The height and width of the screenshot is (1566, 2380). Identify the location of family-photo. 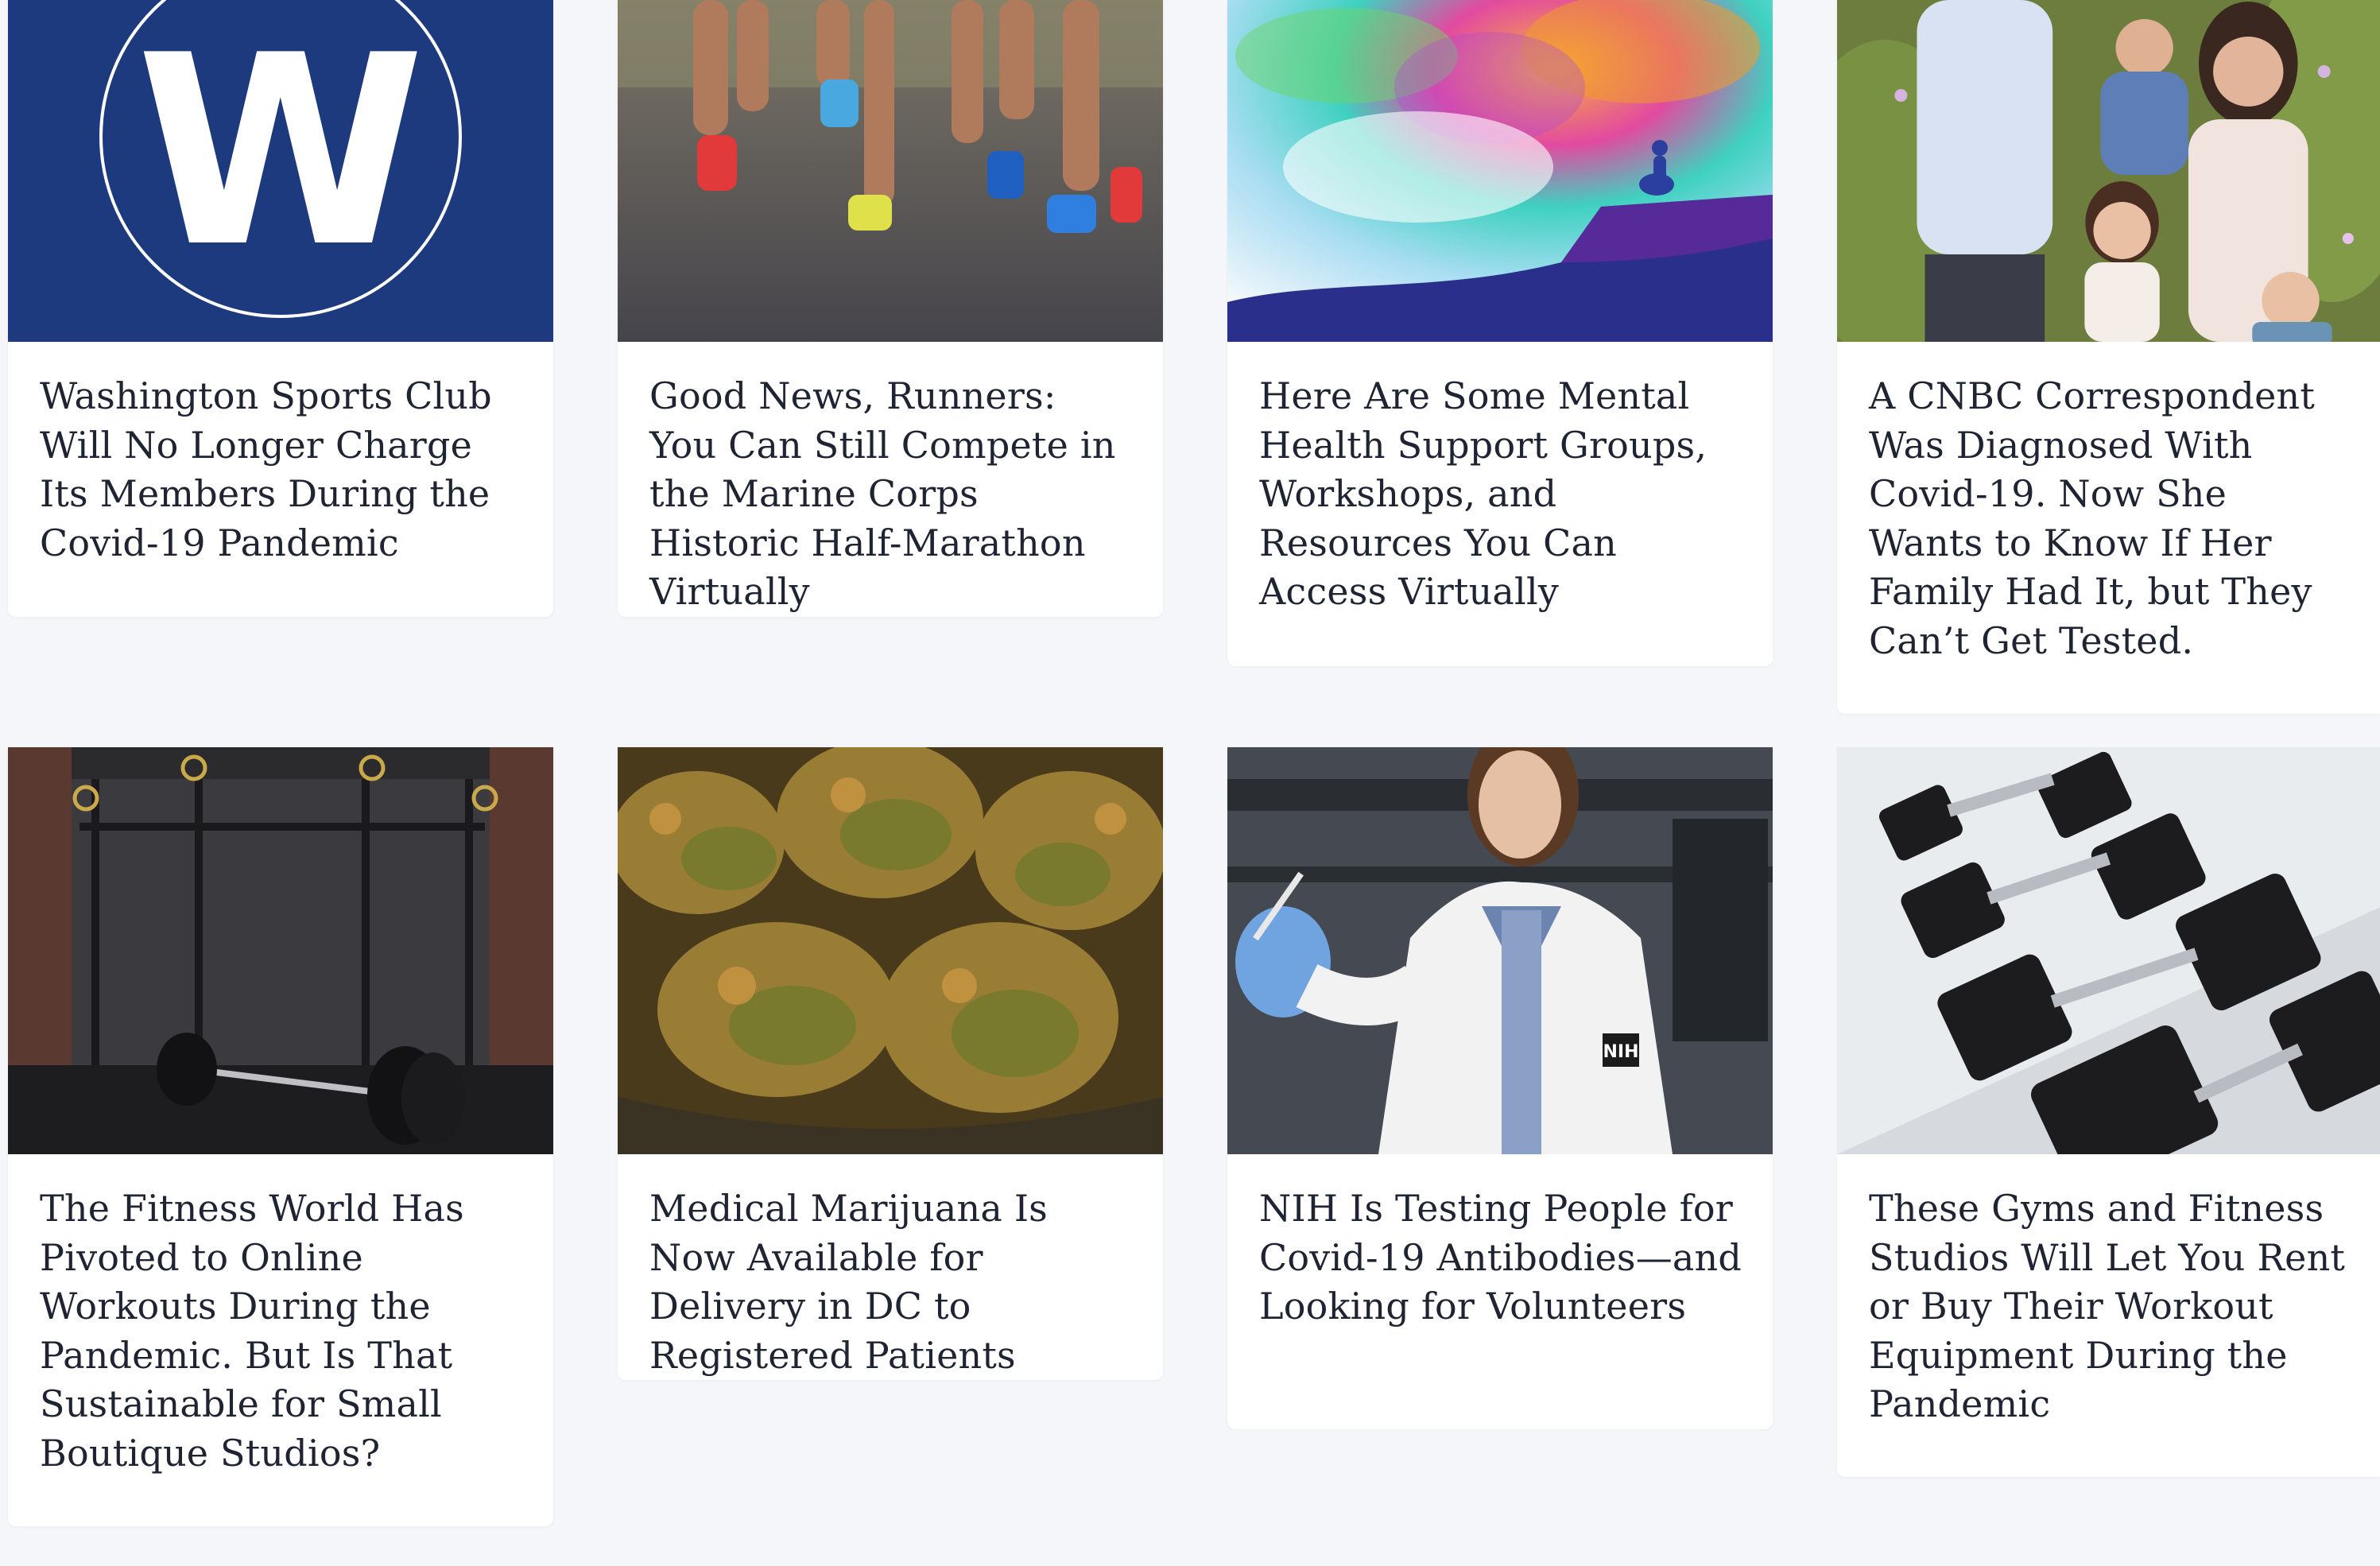
(2108, 171).